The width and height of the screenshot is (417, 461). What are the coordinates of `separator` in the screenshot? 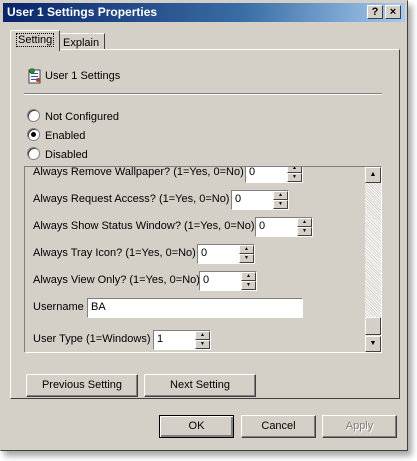 It's located at (203, 94).